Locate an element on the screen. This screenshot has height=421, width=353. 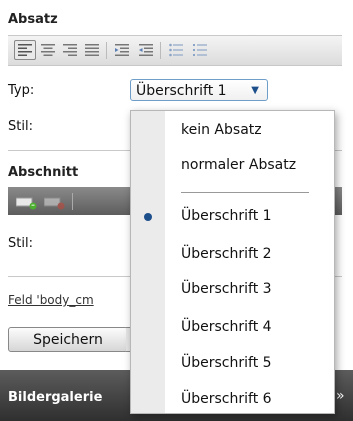
indent-icon is located at coordinates (146, 50).